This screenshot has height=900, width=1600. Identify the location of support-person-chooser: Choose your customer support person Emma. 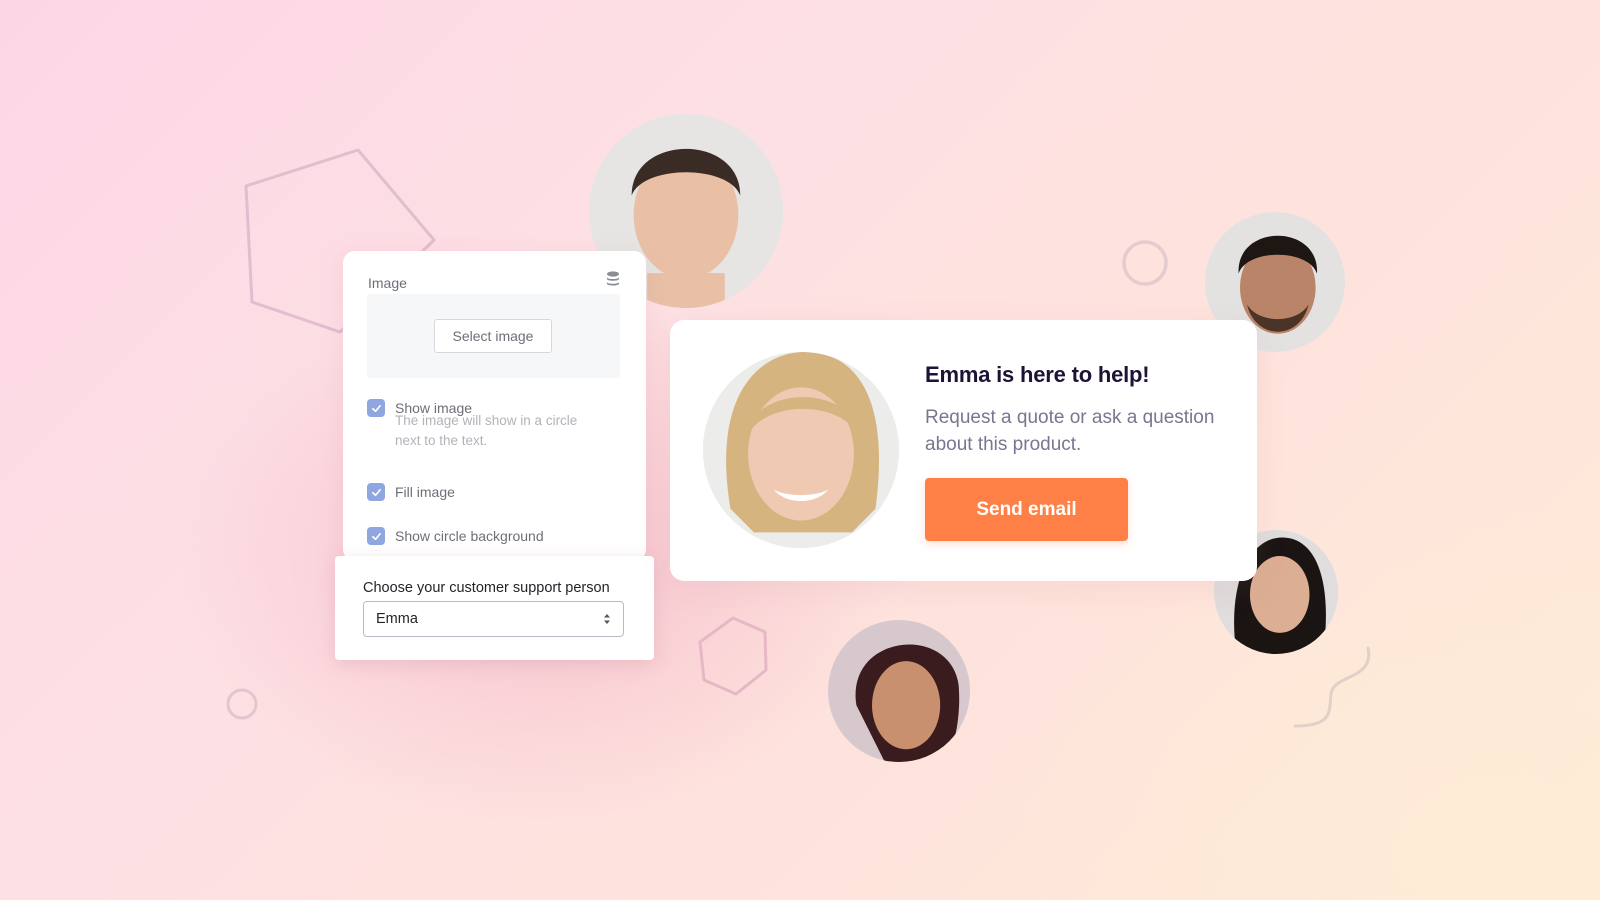
(494, 608).